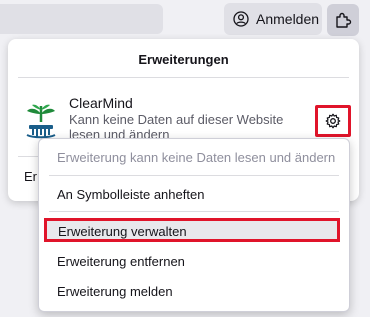 This screenshot has width=370, height=317. What do you see at coordinates (241, 19) in the screenshot?
I see `account-icon` at bounding box center [241, 19].